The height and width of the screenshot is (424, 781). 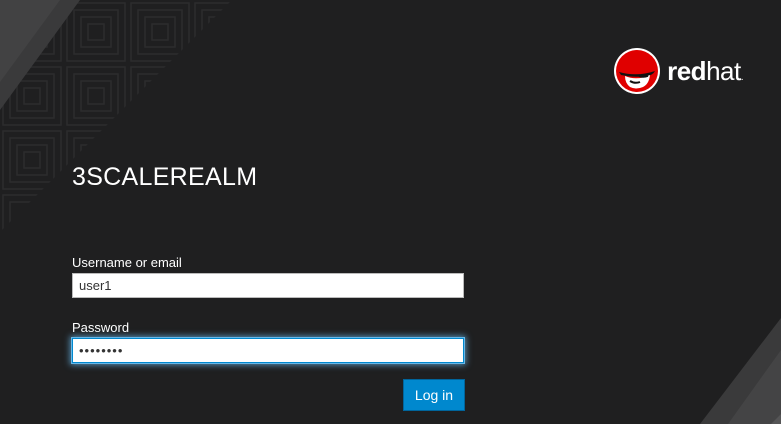 I want to click on wordmark-hat: hat, so click(x=723, y=71).